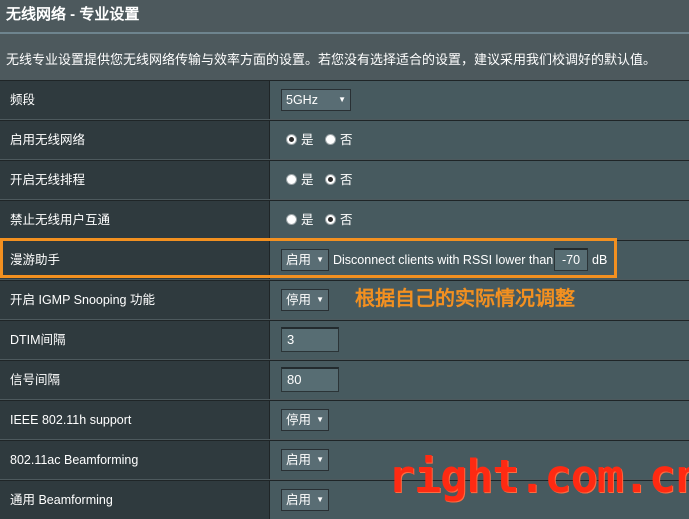 The width and height of the screenshot is (689, 519). What do you see at coordinates (479, 340) in the screenshot?
I see `dtim-cell: 3` at bounding box center [479, 340].